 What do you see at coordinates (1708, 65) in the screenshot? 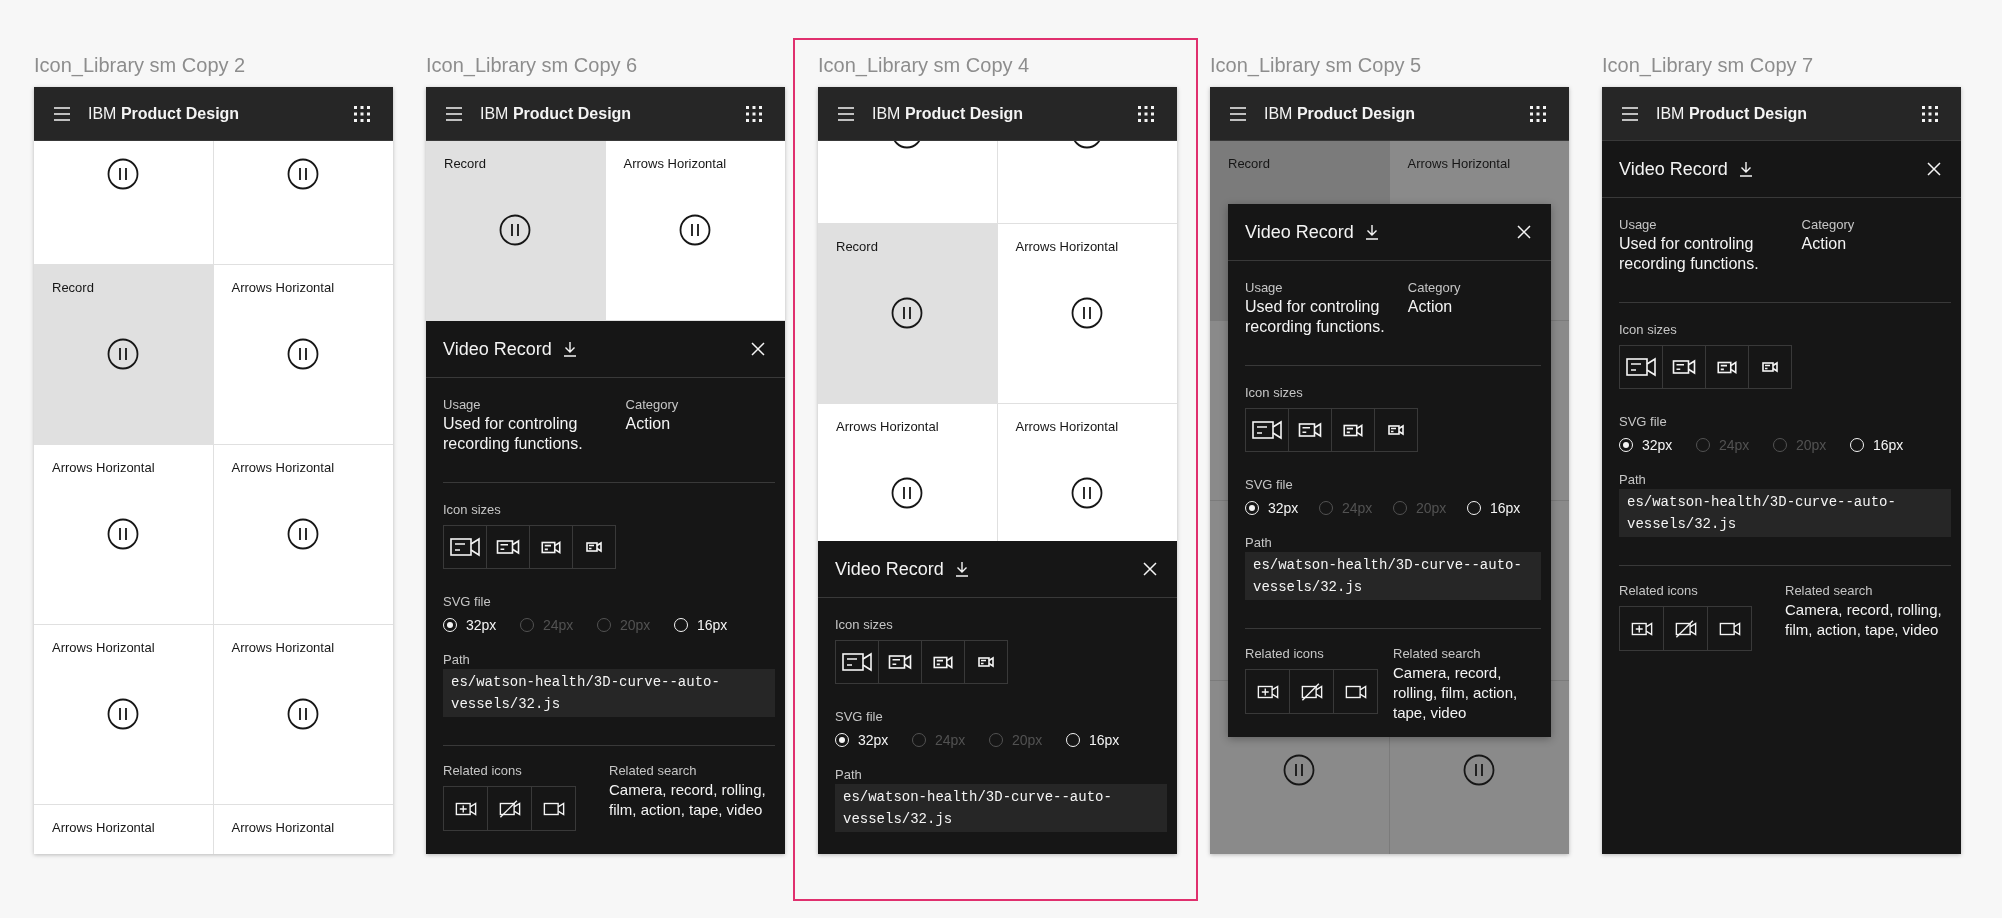
I see `artboard-title: Icon_Library sm Copy 7` at bounding box center [1708, 65].